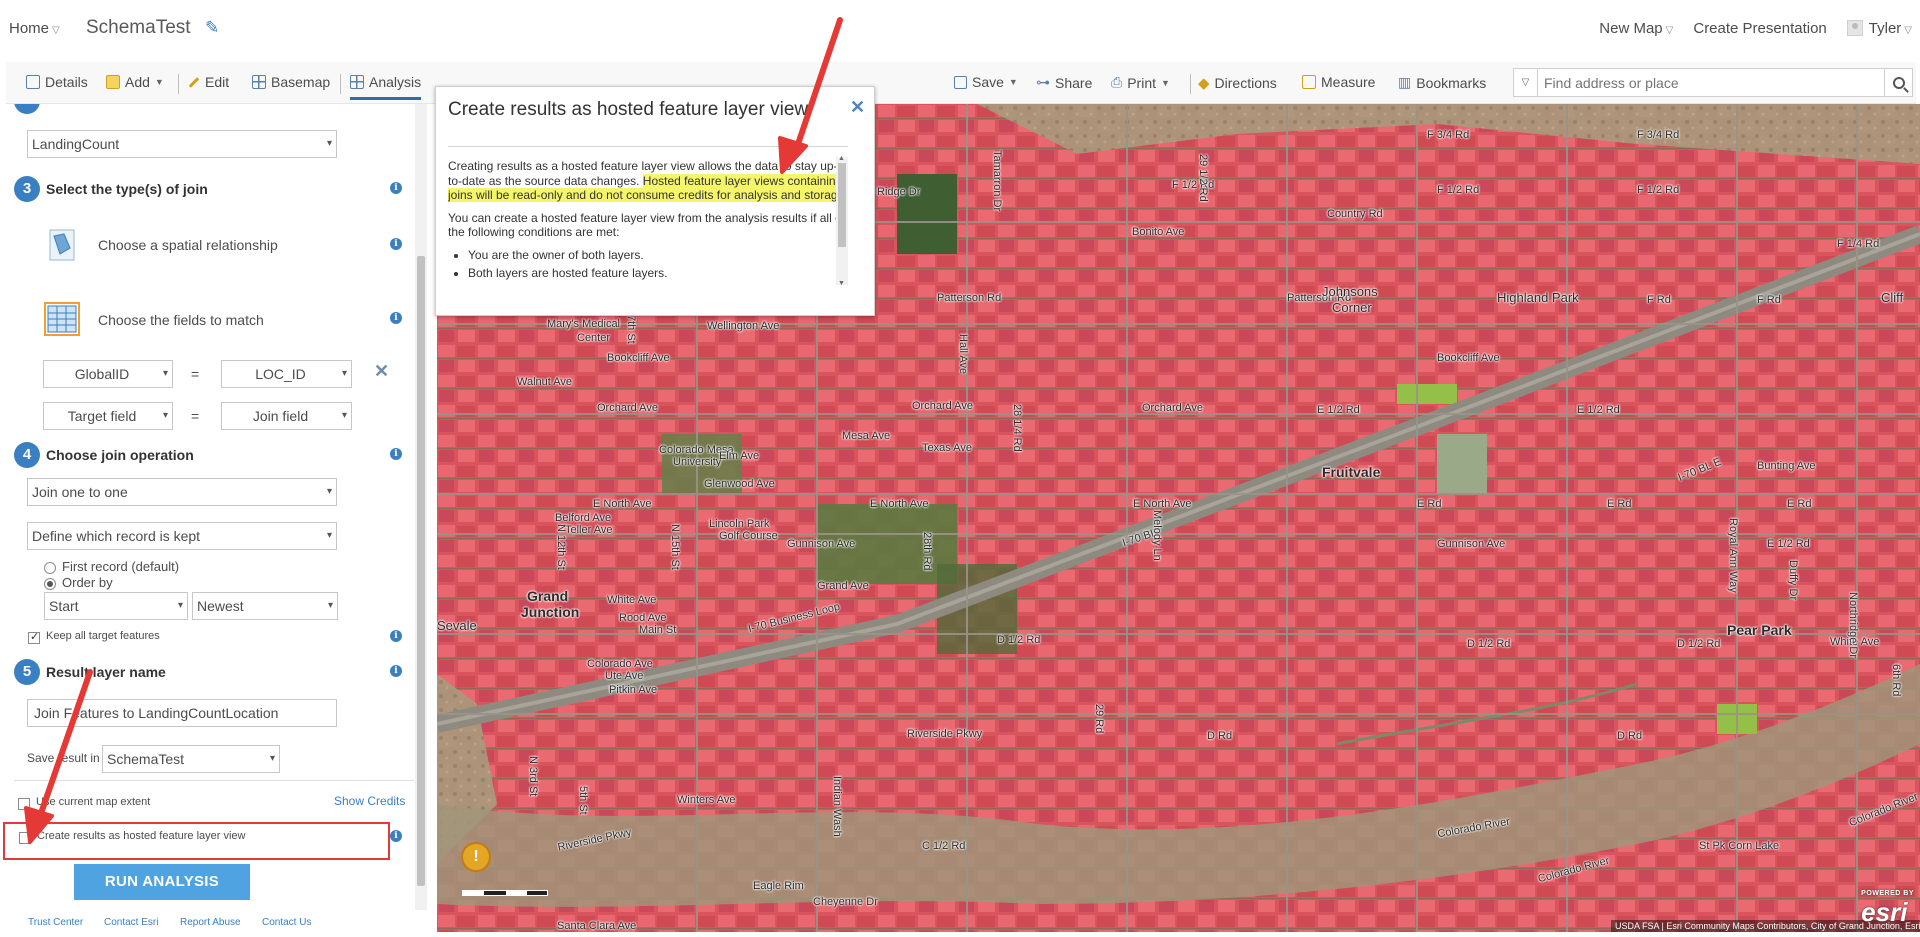 The width and height of the screenshot is (1920, 937). I want to click on map-label: Cheyenne Dr, so click(845, 902).